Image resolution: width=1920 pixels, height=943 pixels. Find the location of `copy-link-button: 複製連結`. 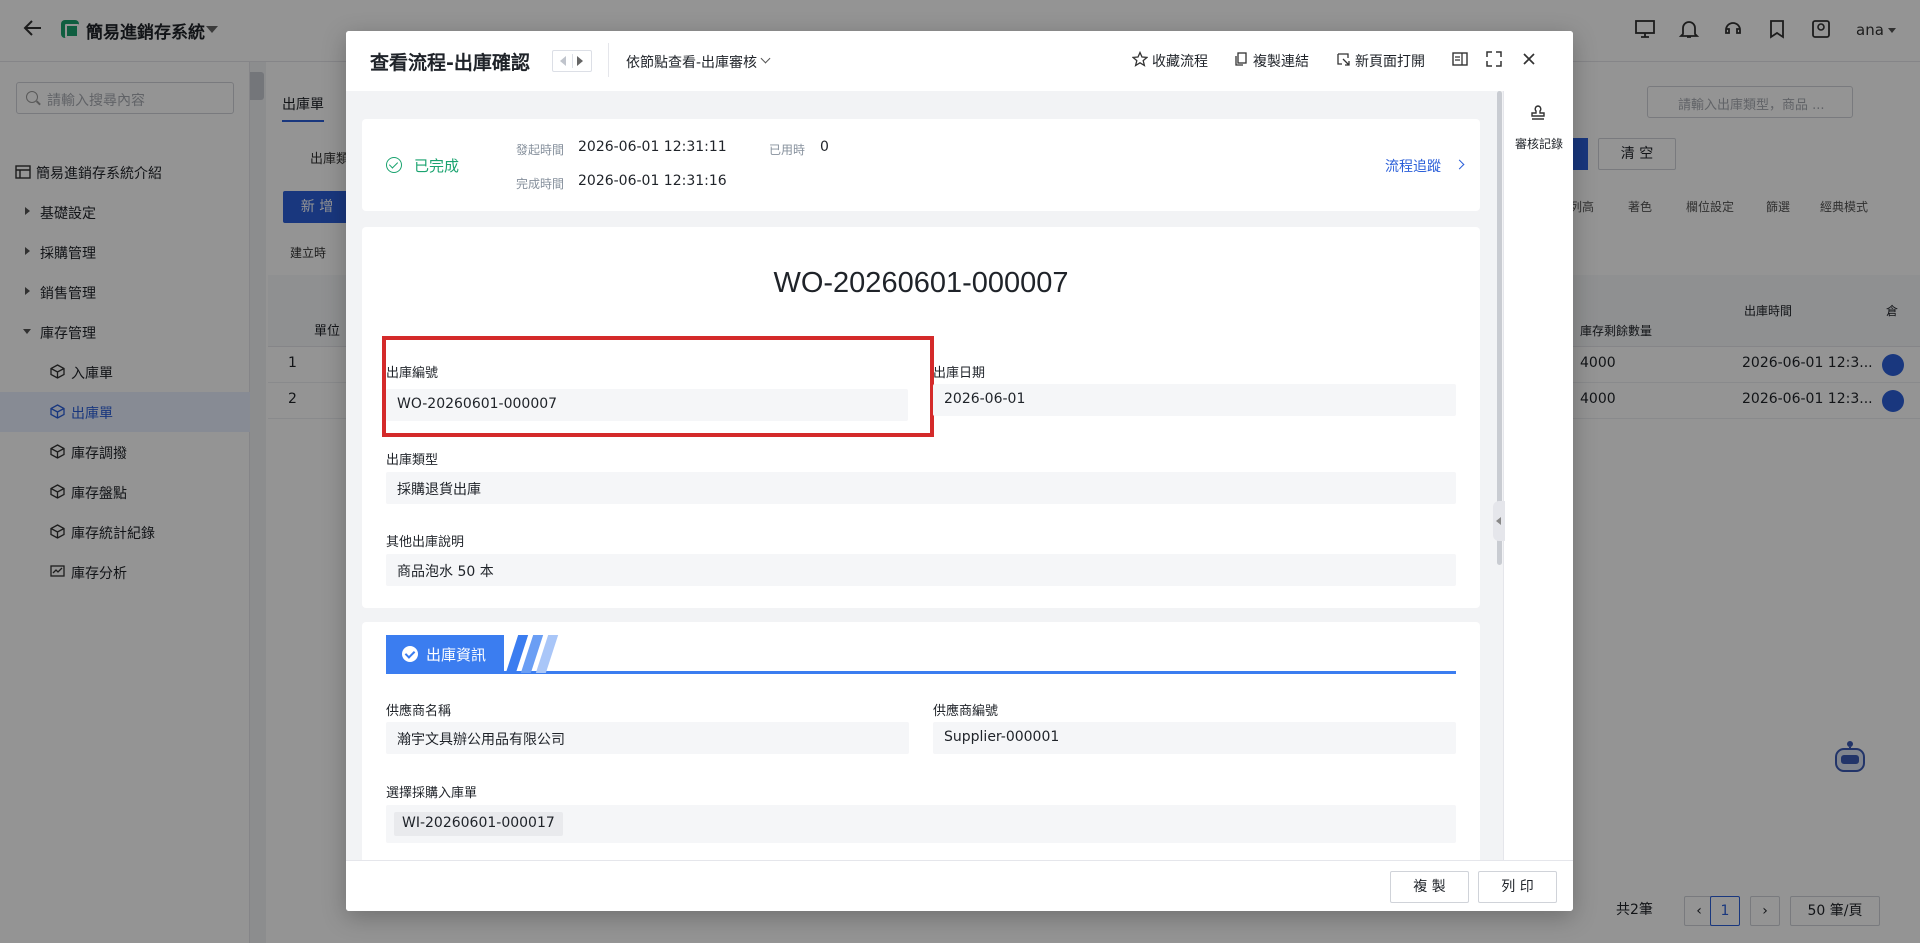

copy-link-button: 複製連結 is located at coordinates (1272, 61).